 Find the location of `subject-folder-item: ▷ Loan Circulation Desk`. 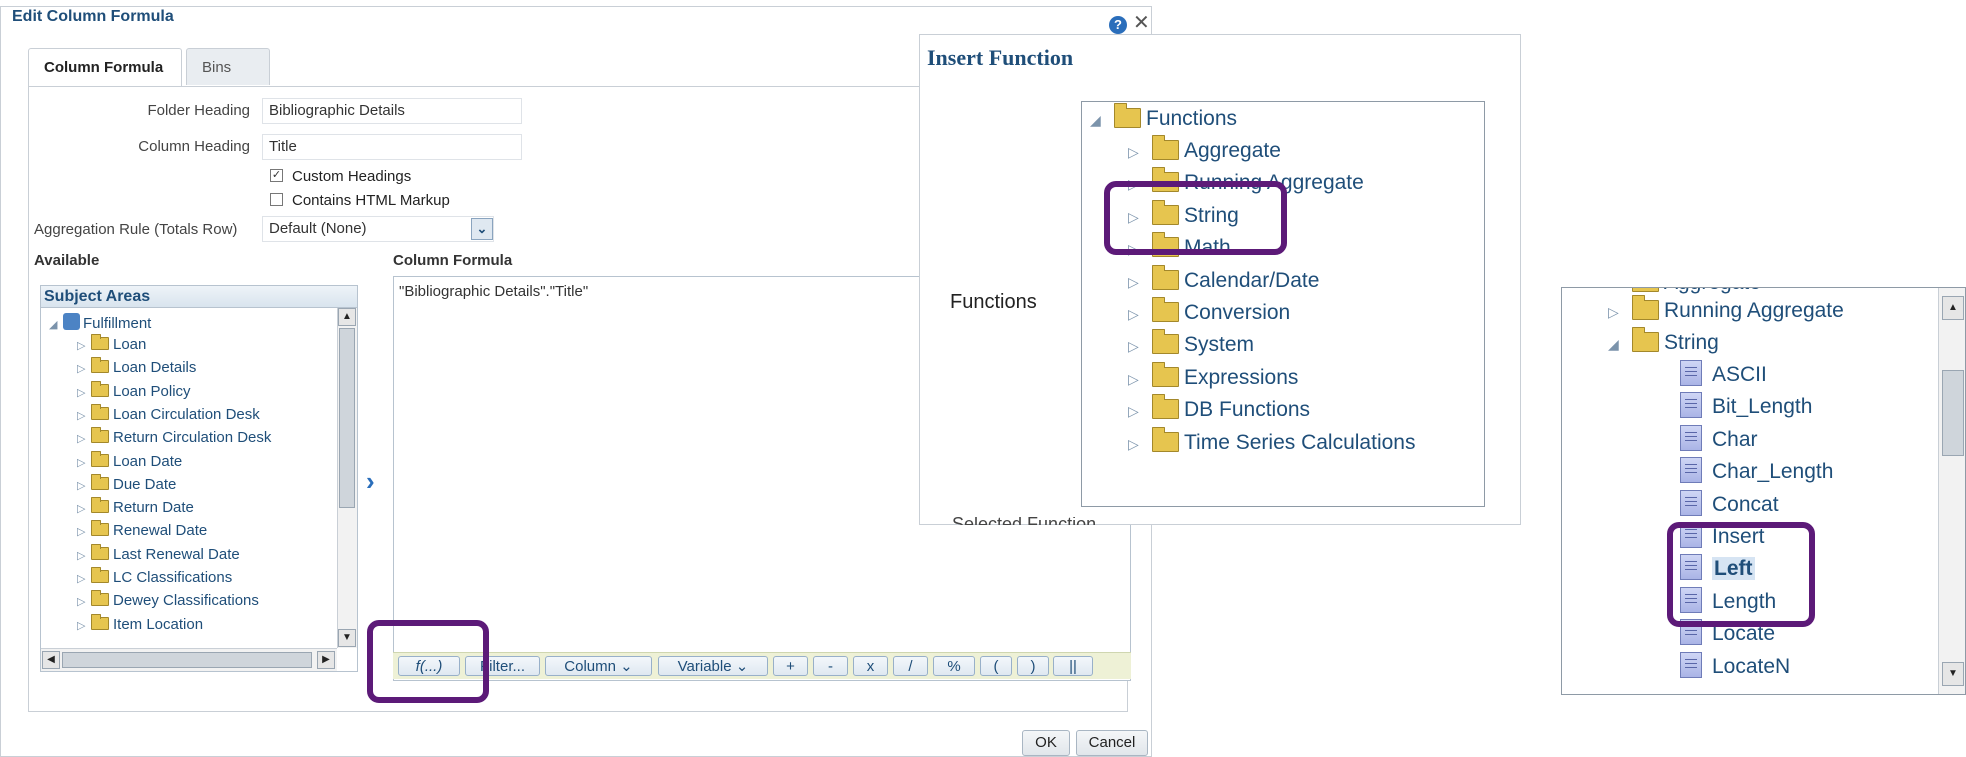

subject-folder-item: ▷ Loan Circulation Desk is located at coordinates (168, 415).